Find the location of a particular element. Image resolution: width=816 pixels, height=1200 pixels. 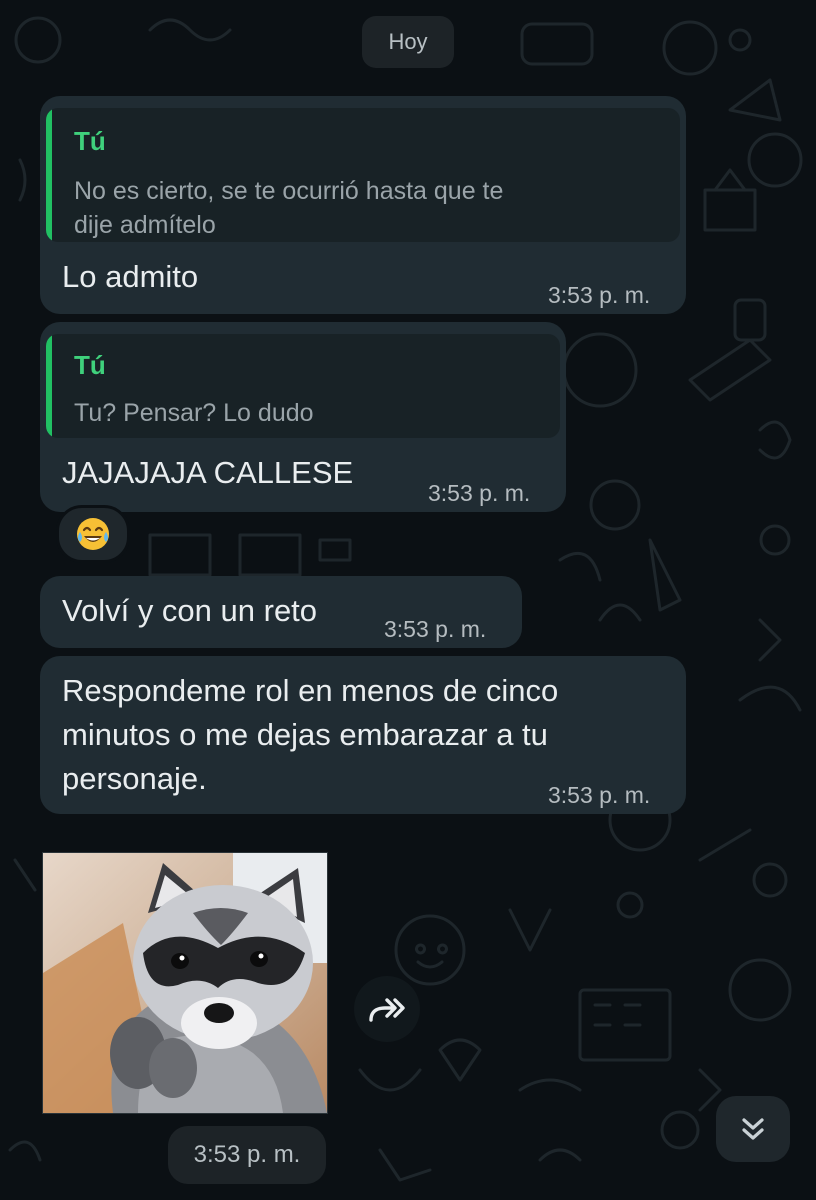

reaction-badge is located at coordinates (93, 534).